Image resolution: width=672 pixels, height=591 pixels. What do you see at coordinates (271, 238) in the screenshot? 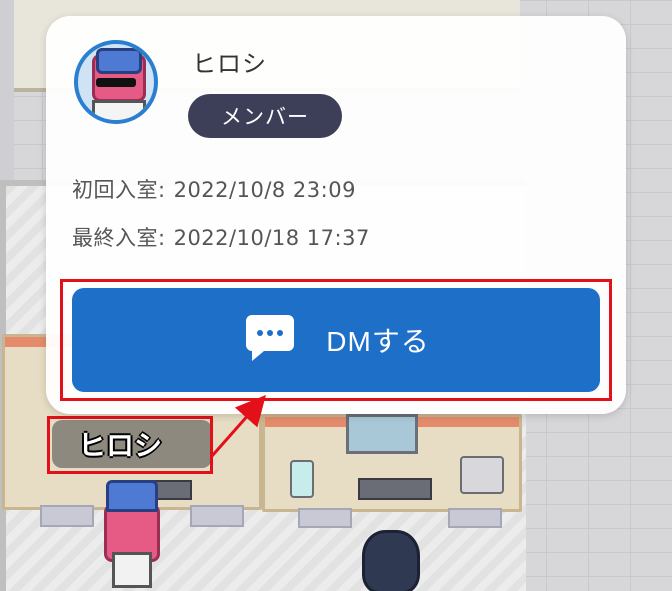
I see `last-entry-value: 2022/10/18 17:37` at bounding box center [271, 238].